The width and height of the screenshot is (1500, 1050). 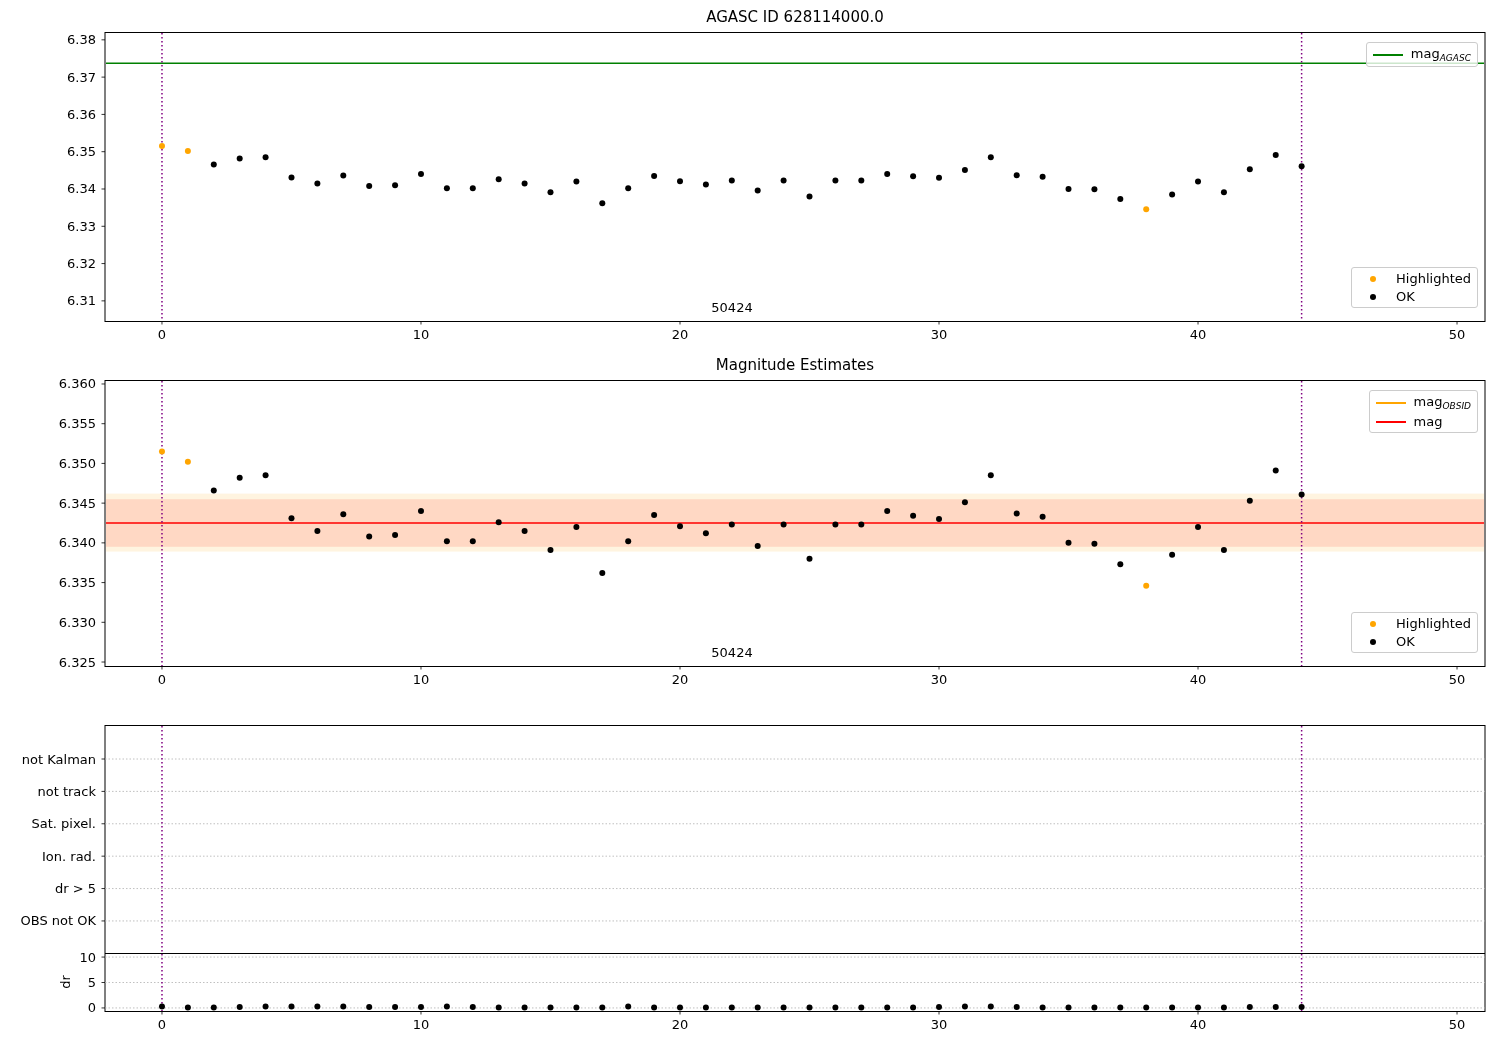 What do you see at coordinates (77, 543) in the screenshot?
I see `y-tick-label: 6.340` at bounding box center [77, 543].